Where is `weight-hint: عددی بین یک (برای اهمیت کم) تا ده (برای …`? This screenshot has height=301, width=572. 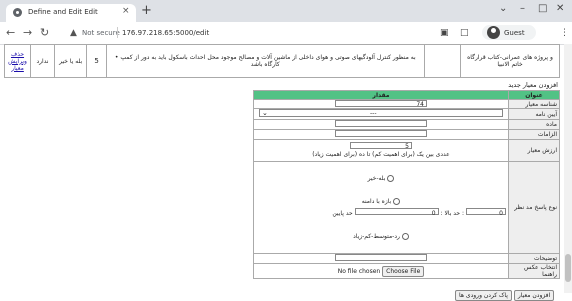
weight-hint: عددی بین یک (برای اهمیت کم) تا ده (برای … is located at coordinates (381, 154).